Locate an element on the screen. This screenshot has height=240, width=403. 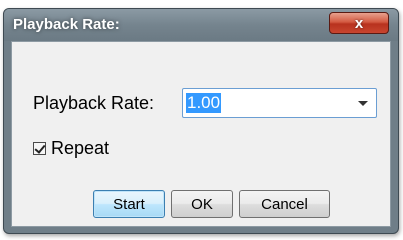
cancel-button: Cancel is located at coordinates (284, 204).